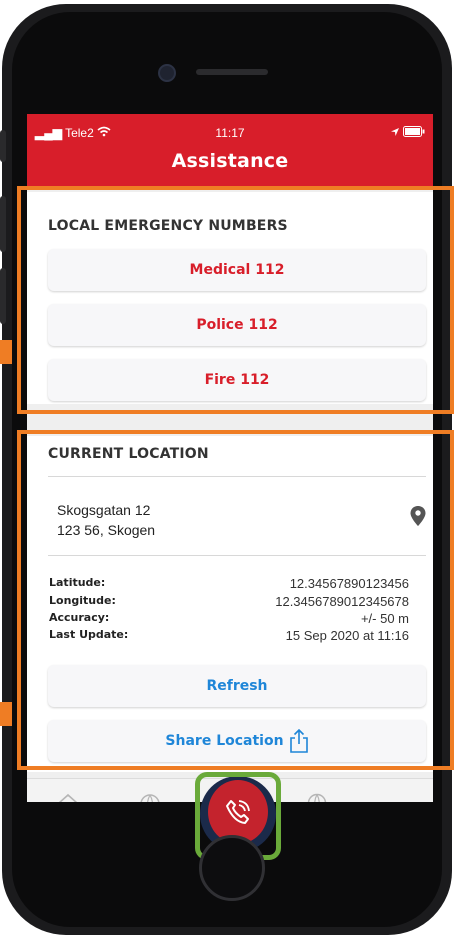 The height and width of the screenshot is (937, 454). What do you see at coordinates (230, 133) in the screenshot?
I see `status-time: 11:17` at bounding box center [230, 133].